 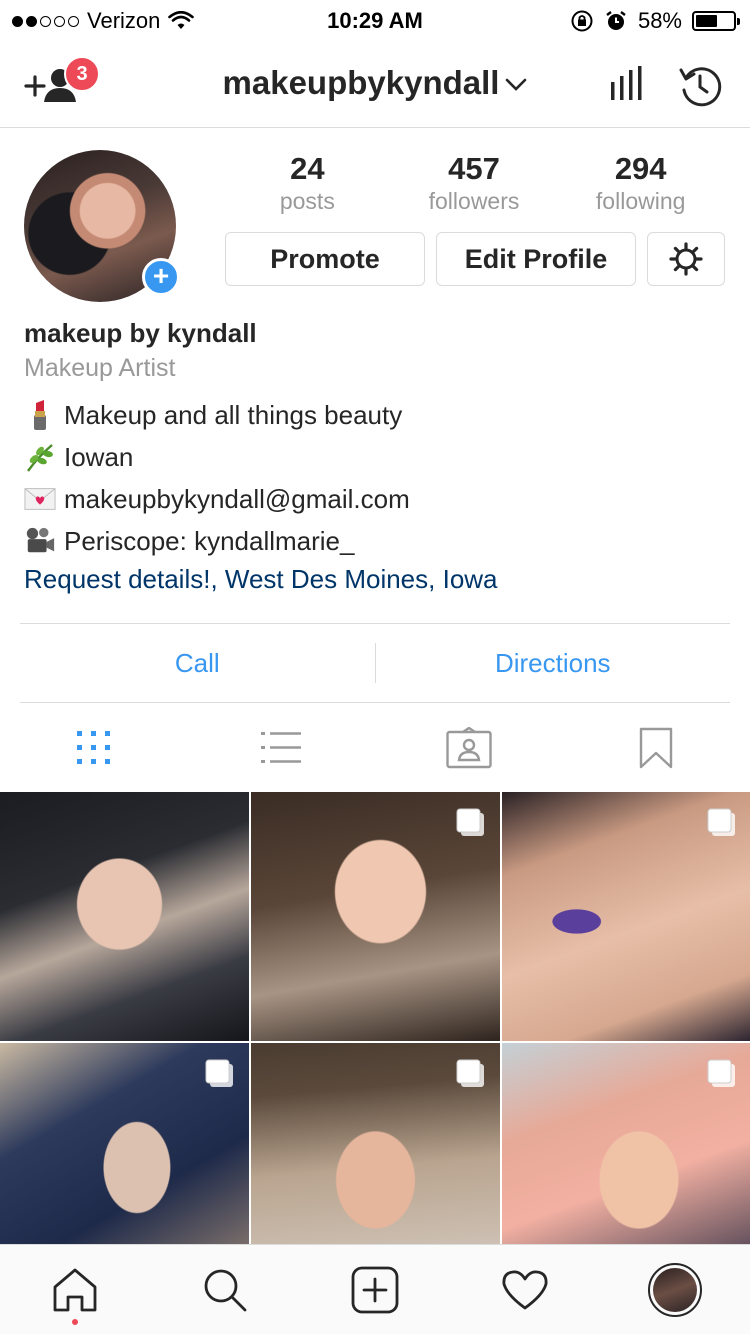 What do you see at coordinates (161, 277) in the screenshot?
I see `add-story-plus-icon: +` at bounding box center [161, 277].